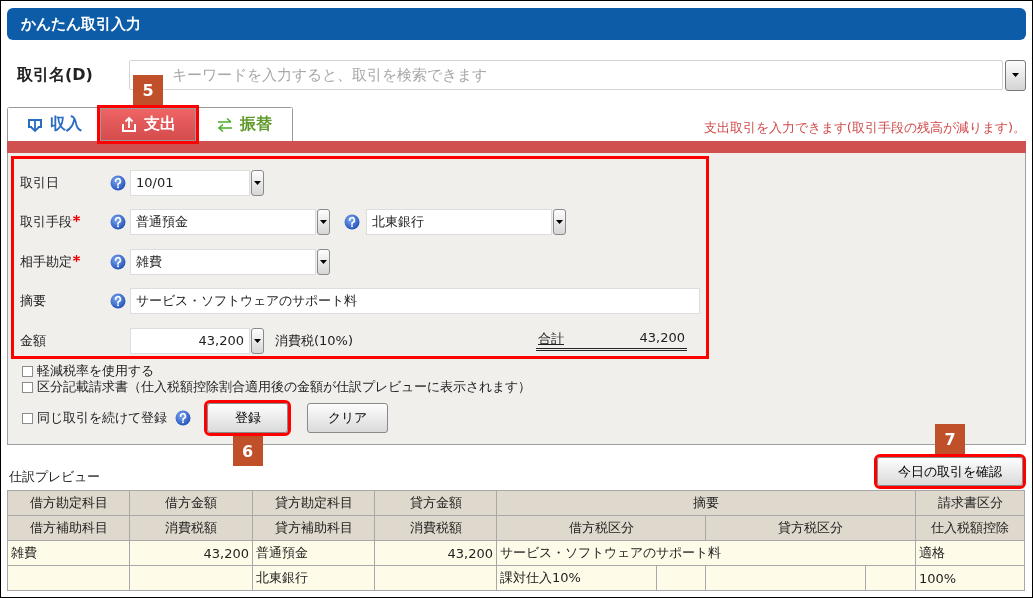  What do you see at coordinates (706, 503) in the screenshot?
I see `column-header: 摘要` at bounding box center [706, 503].